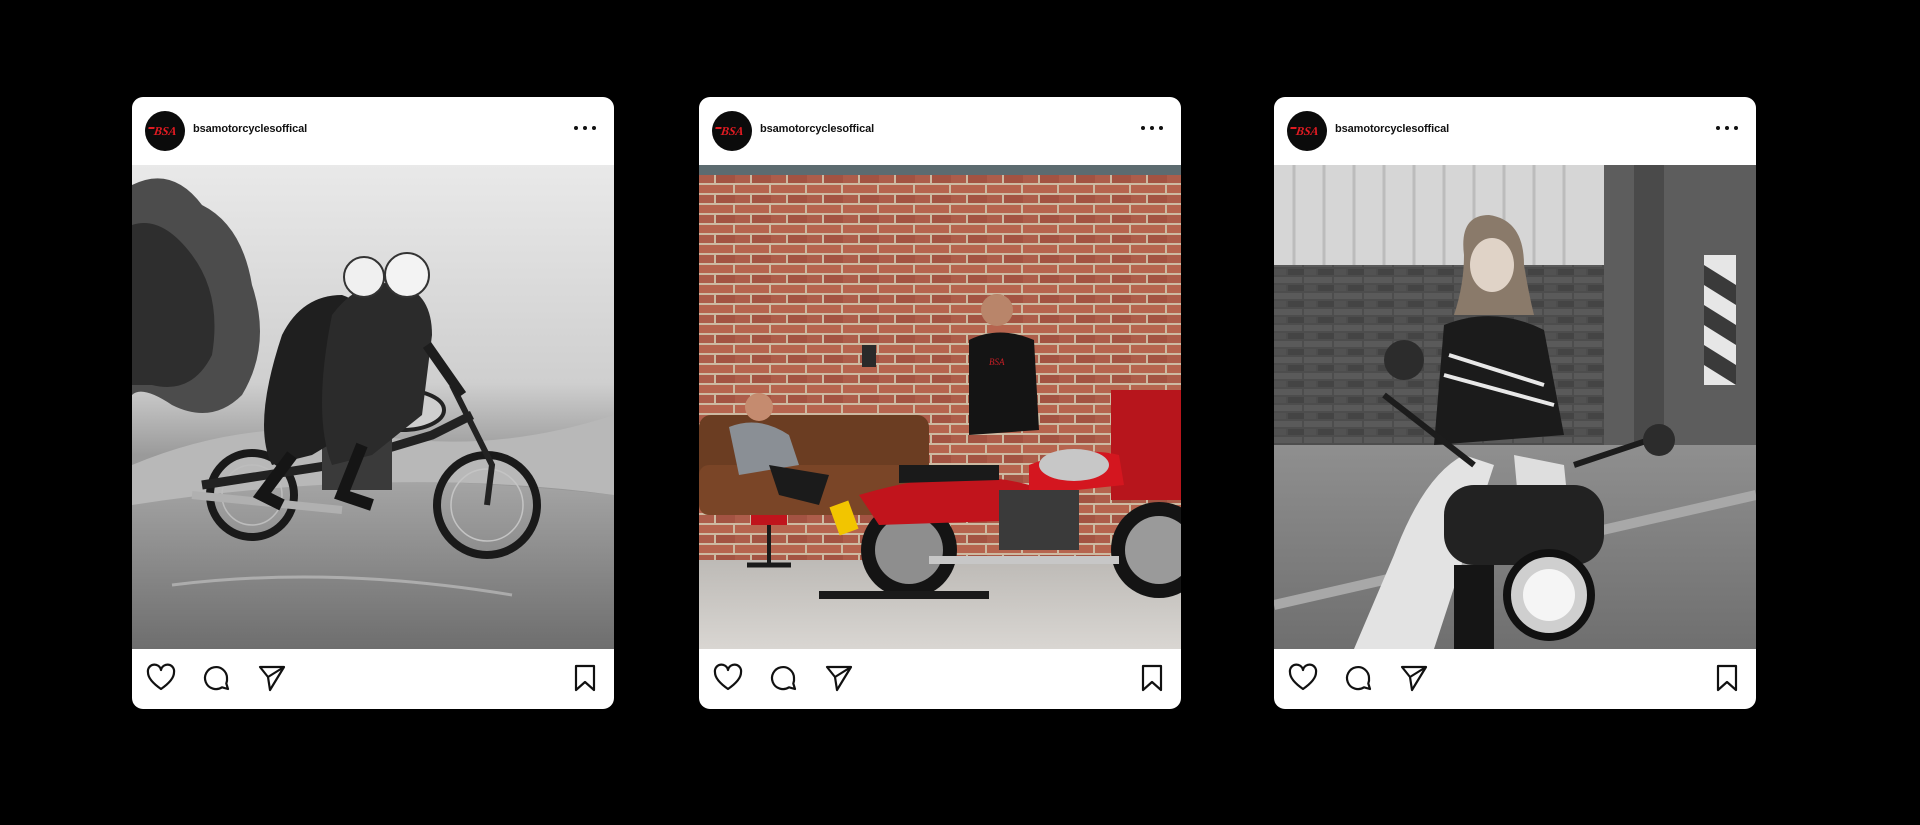 The height and width of the screenshot is (825, 1920). I want to click on post-photo-garage-motorcycle: BSA, so click(940, 407).